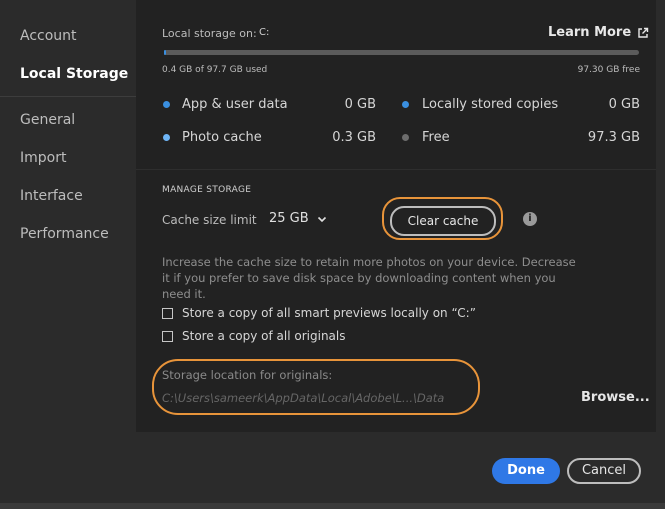 Image resolution: width=665 pixels, height=509 pixels. Describe the element at coordinates (215, 70) in the screenshot. I see `used-text: 0.4 GB of 97.7 GB used` at that location.